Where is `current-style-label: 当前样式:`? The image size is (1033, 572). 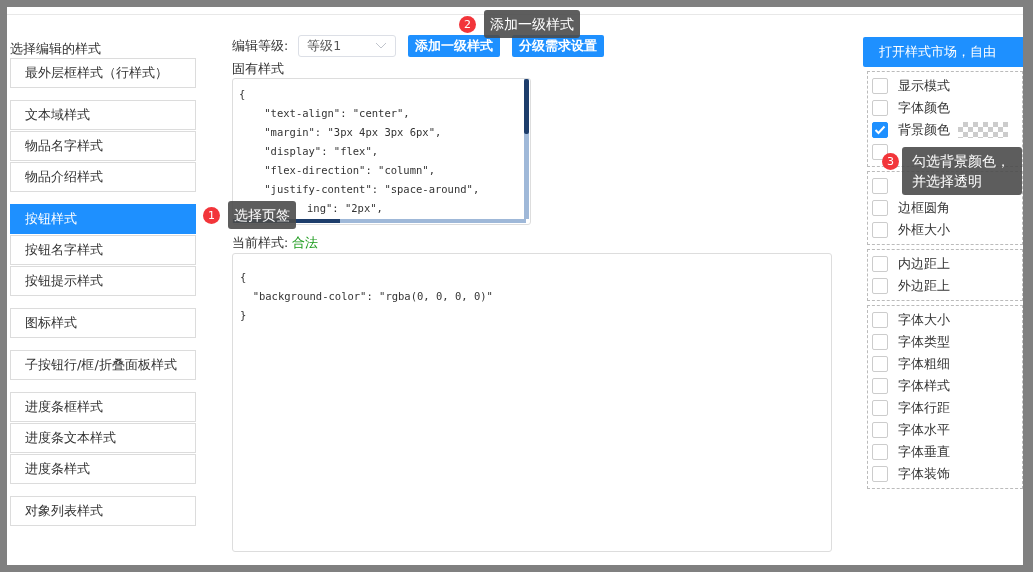
current-style-label: 当前样式: is located at coordinates (260, 242).